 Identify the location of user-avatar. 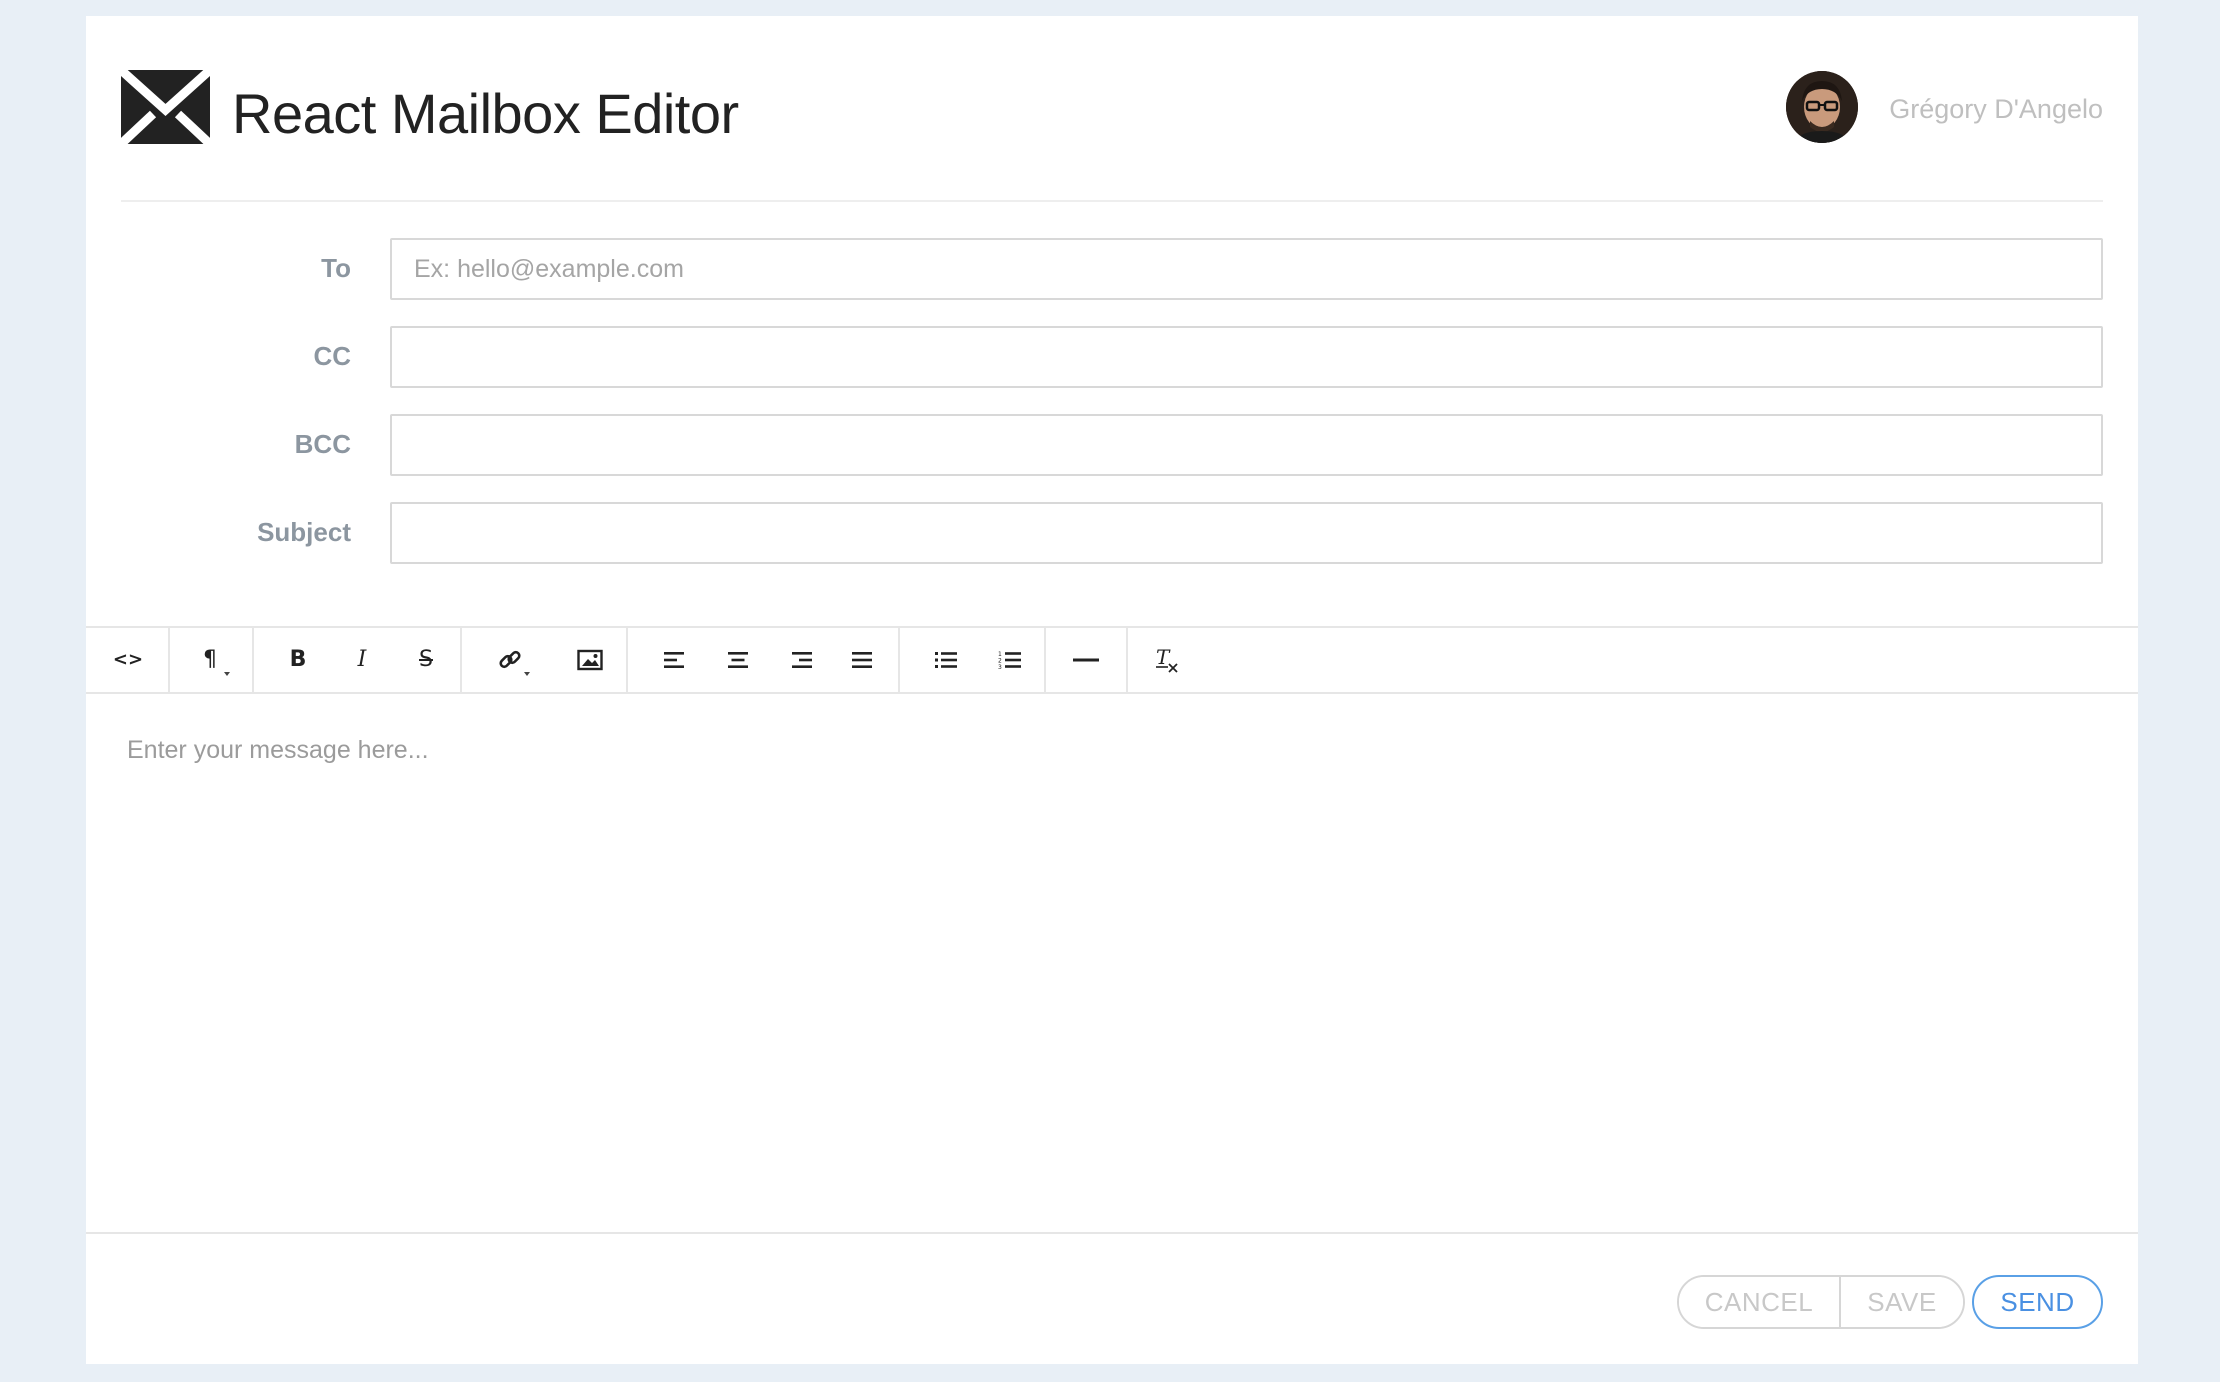
(1822, 107).